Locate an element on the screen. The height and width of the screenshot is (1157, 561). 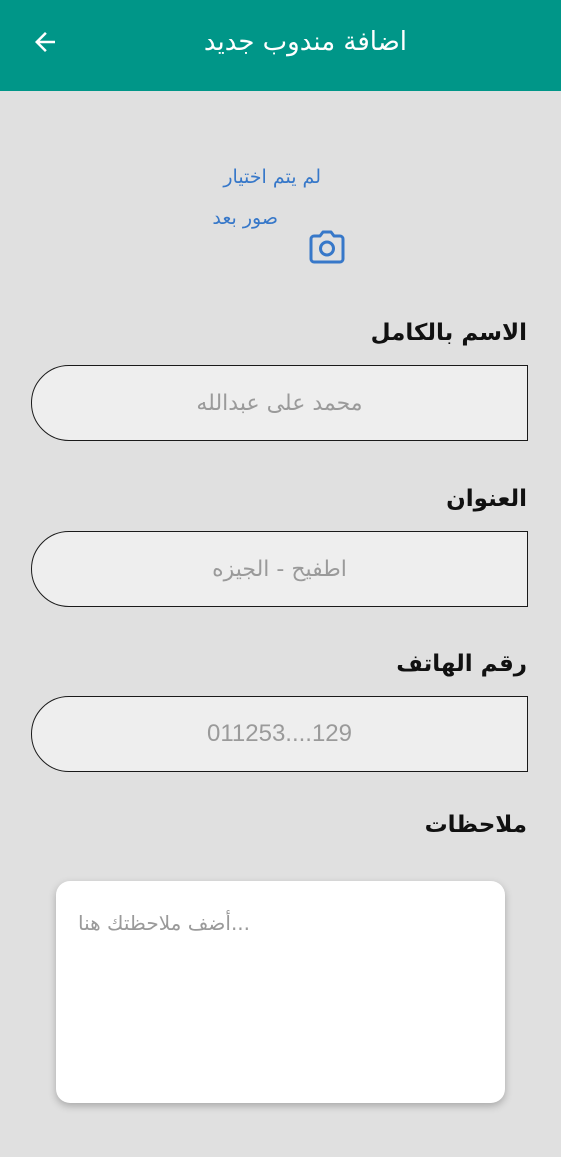
arrow-back-icon is located at coordinates (45, 42).